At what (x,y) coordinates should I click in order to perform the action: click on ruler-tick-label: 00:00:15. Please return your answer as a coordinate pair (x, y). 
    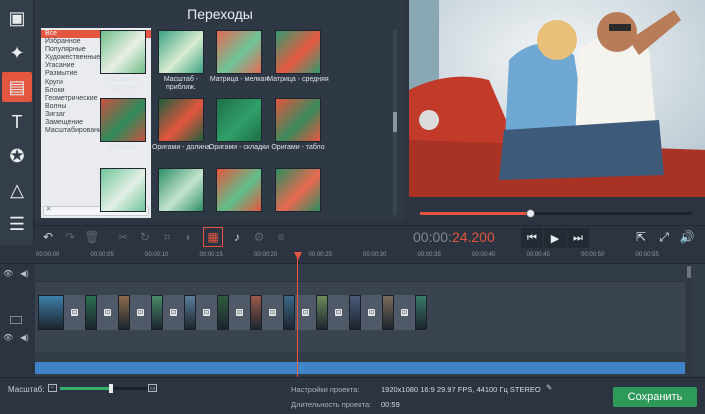
    Looking at the image, I should click on (211, 255).